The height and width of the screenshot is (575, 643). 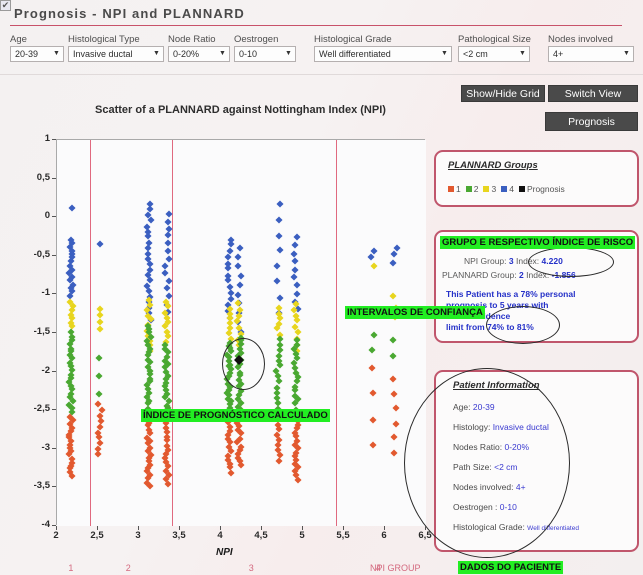 What do you see at coordinates (593, 93) in the screenshot?
I see `switch-view-button: Switch View` at bounding box center [593, 93].